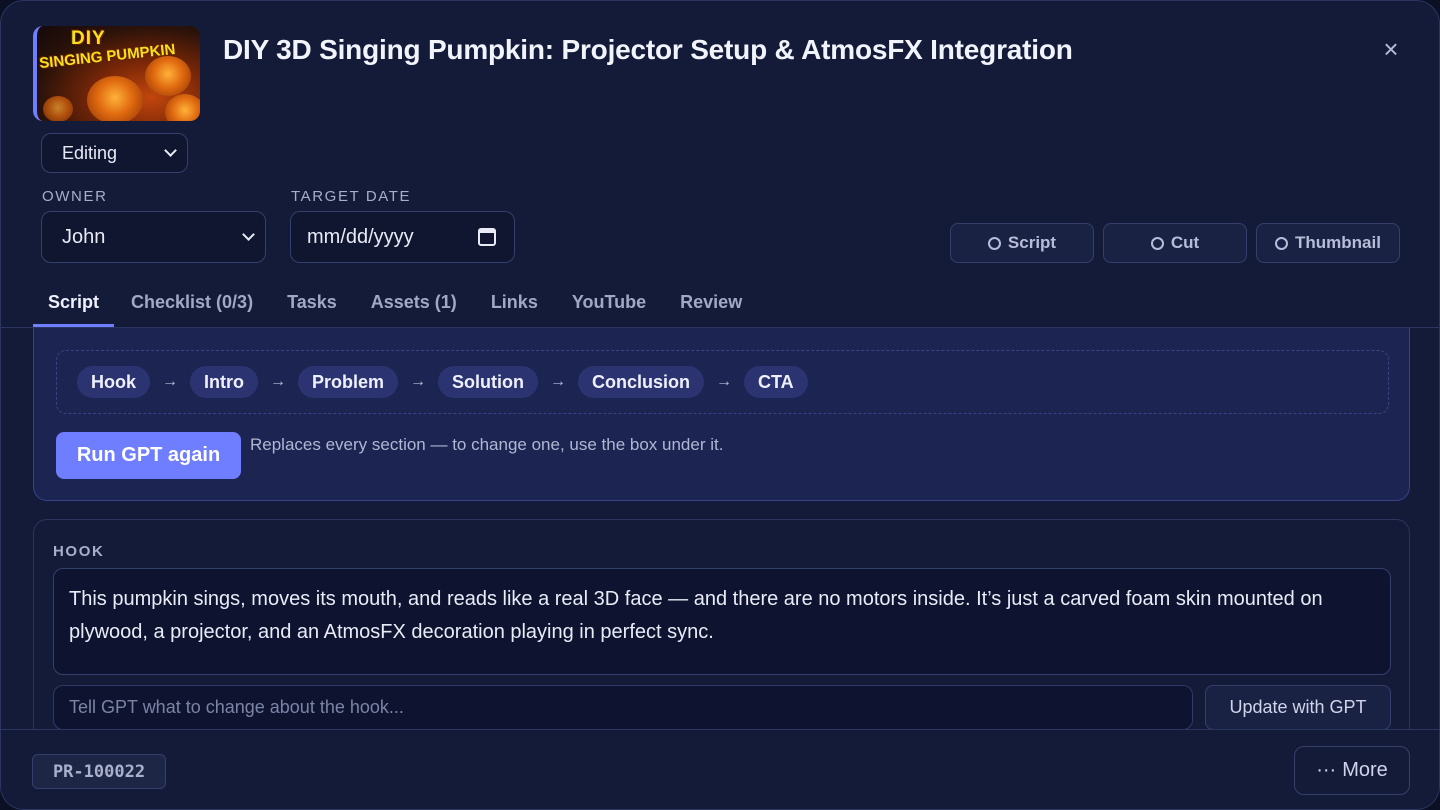  Describe the element at coordinates (1032, 242) in the screenshot. I see `stage-toggle-label: Script` at that location.